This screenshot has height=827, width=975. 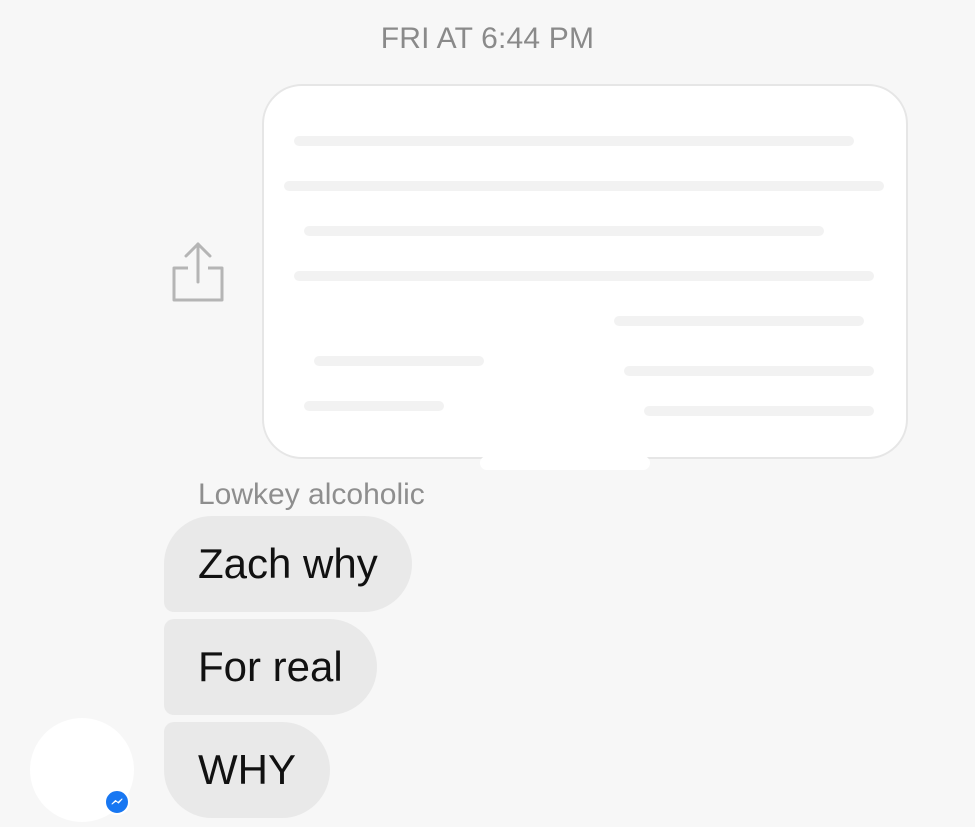 What do you see at coordinates (565, 463) in the screenshot?
I see `attachment-edge` at bounding box center [565, 463].